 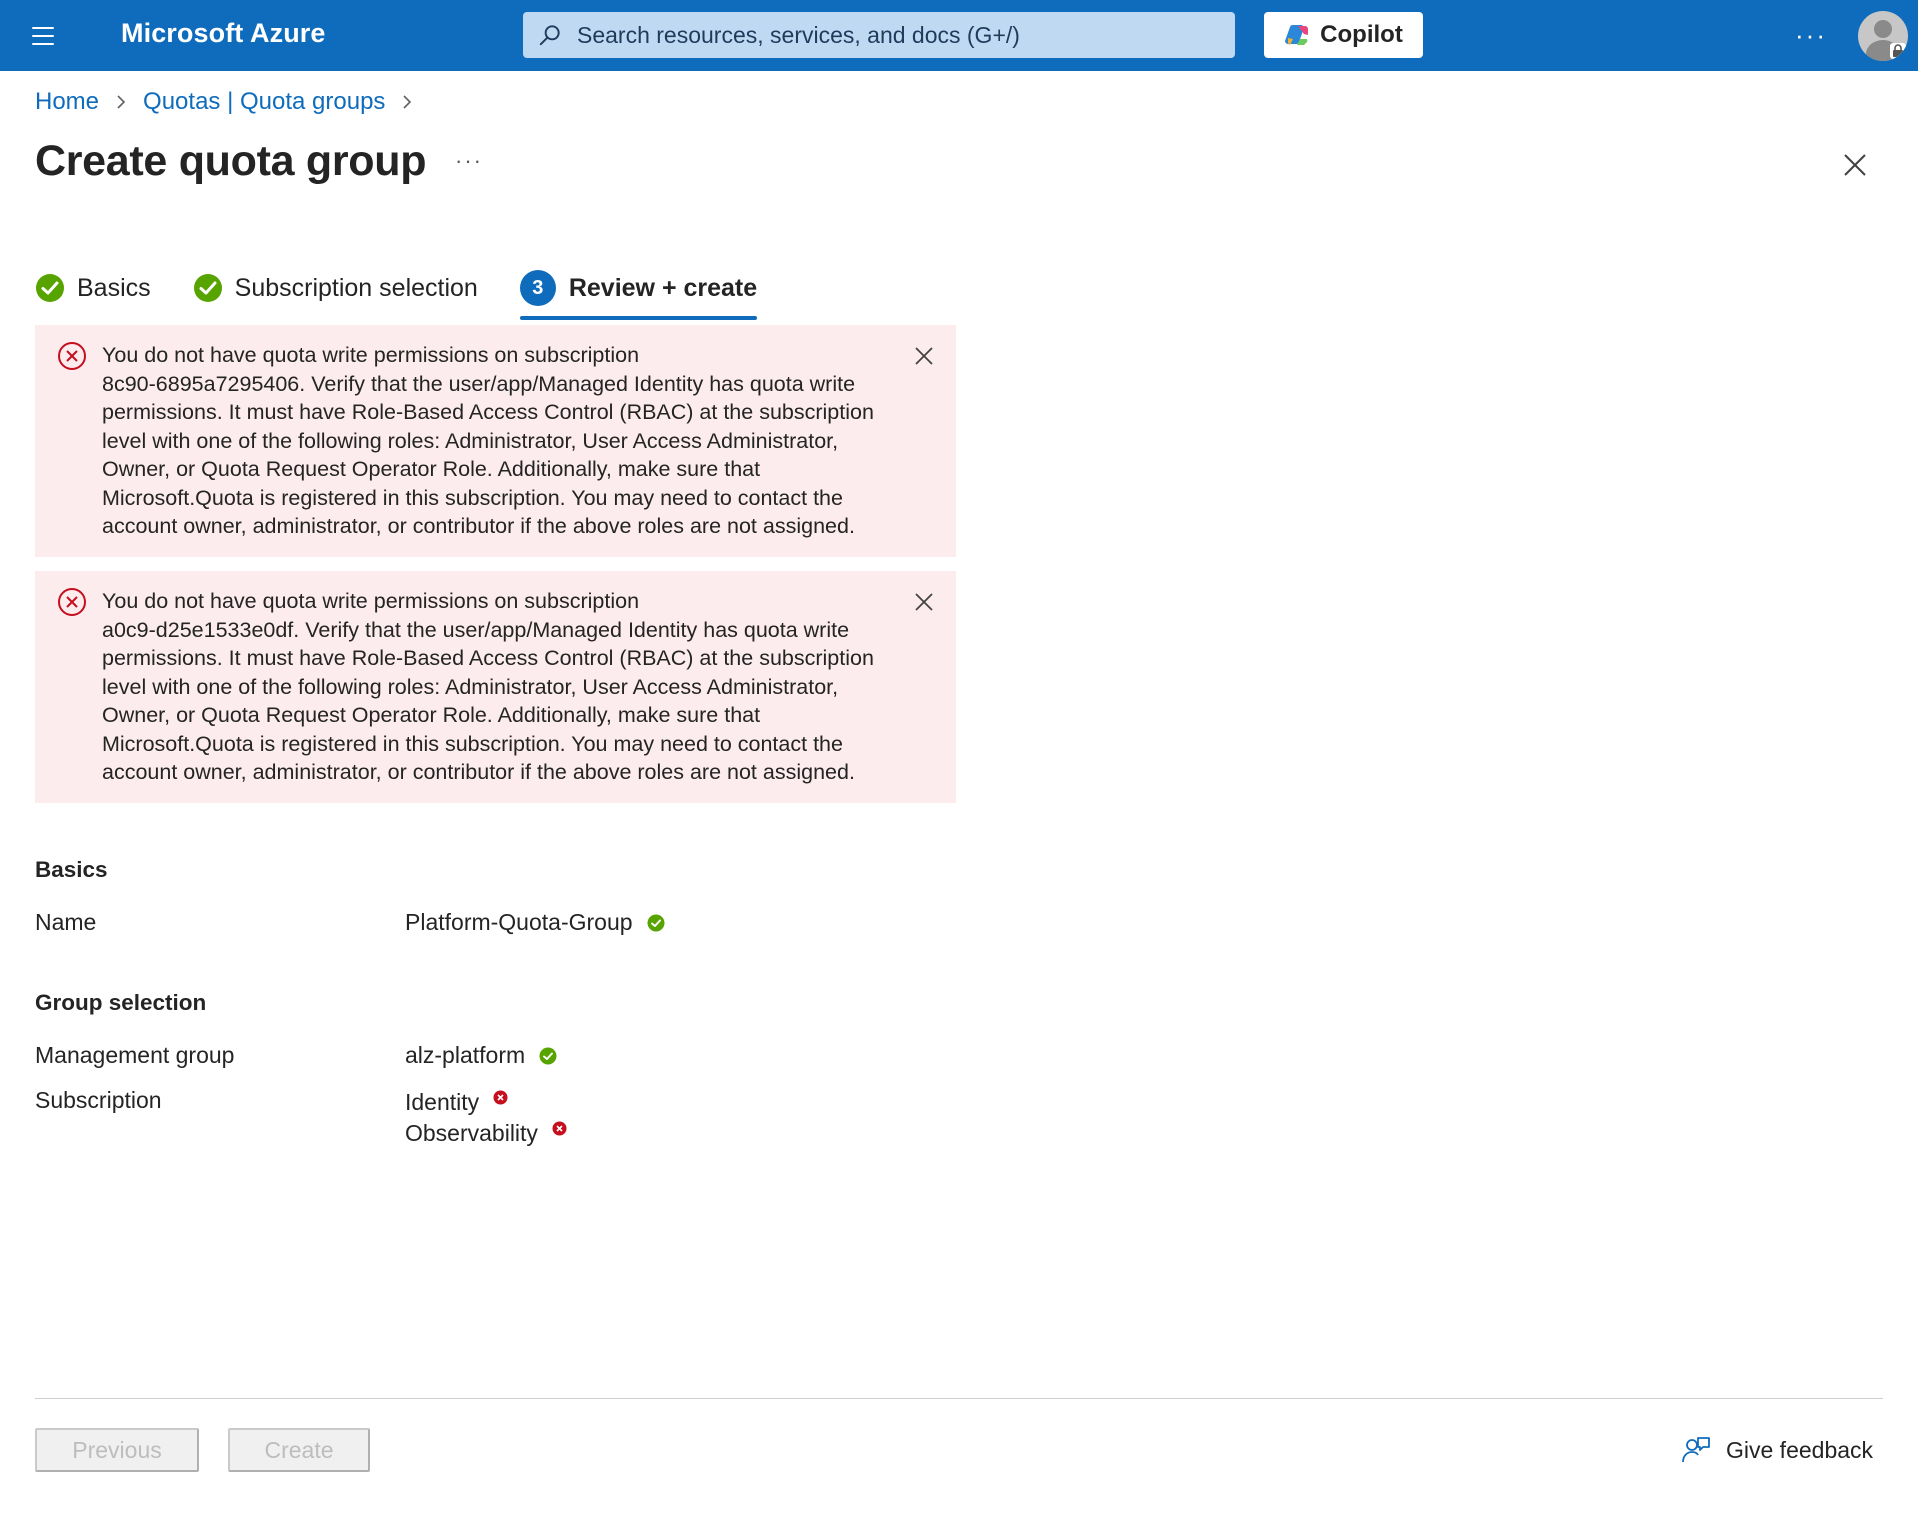 What do you see at coordinates (537, 288) in the screenshot?
I see `step-number-badge: 3` at bounding box center [537, 288].